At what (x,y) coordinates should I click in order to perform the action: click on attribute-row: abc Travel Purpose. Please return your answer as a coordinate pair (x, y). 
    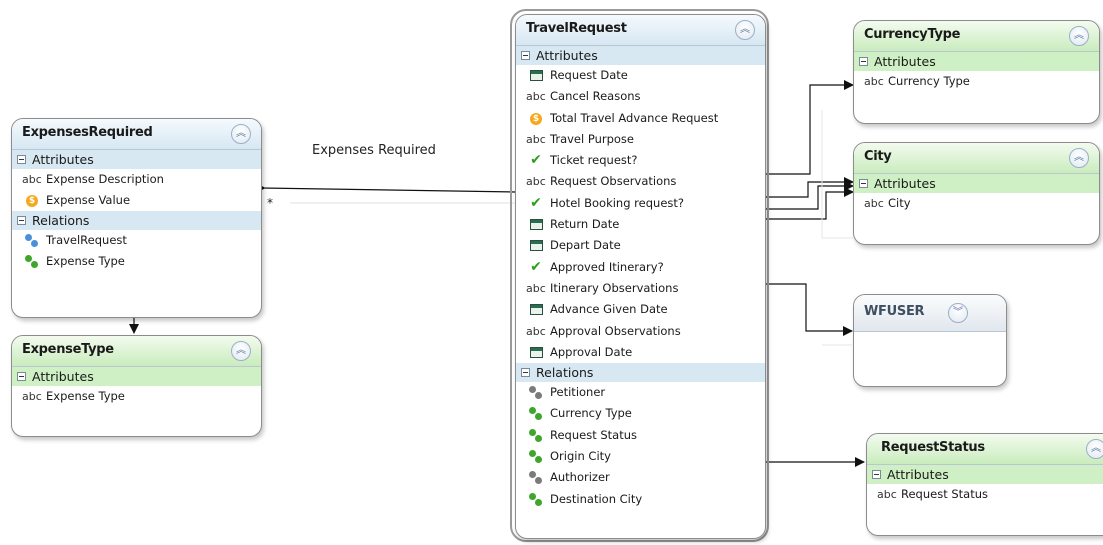
    Looking at the image, I should click on (640, 139).